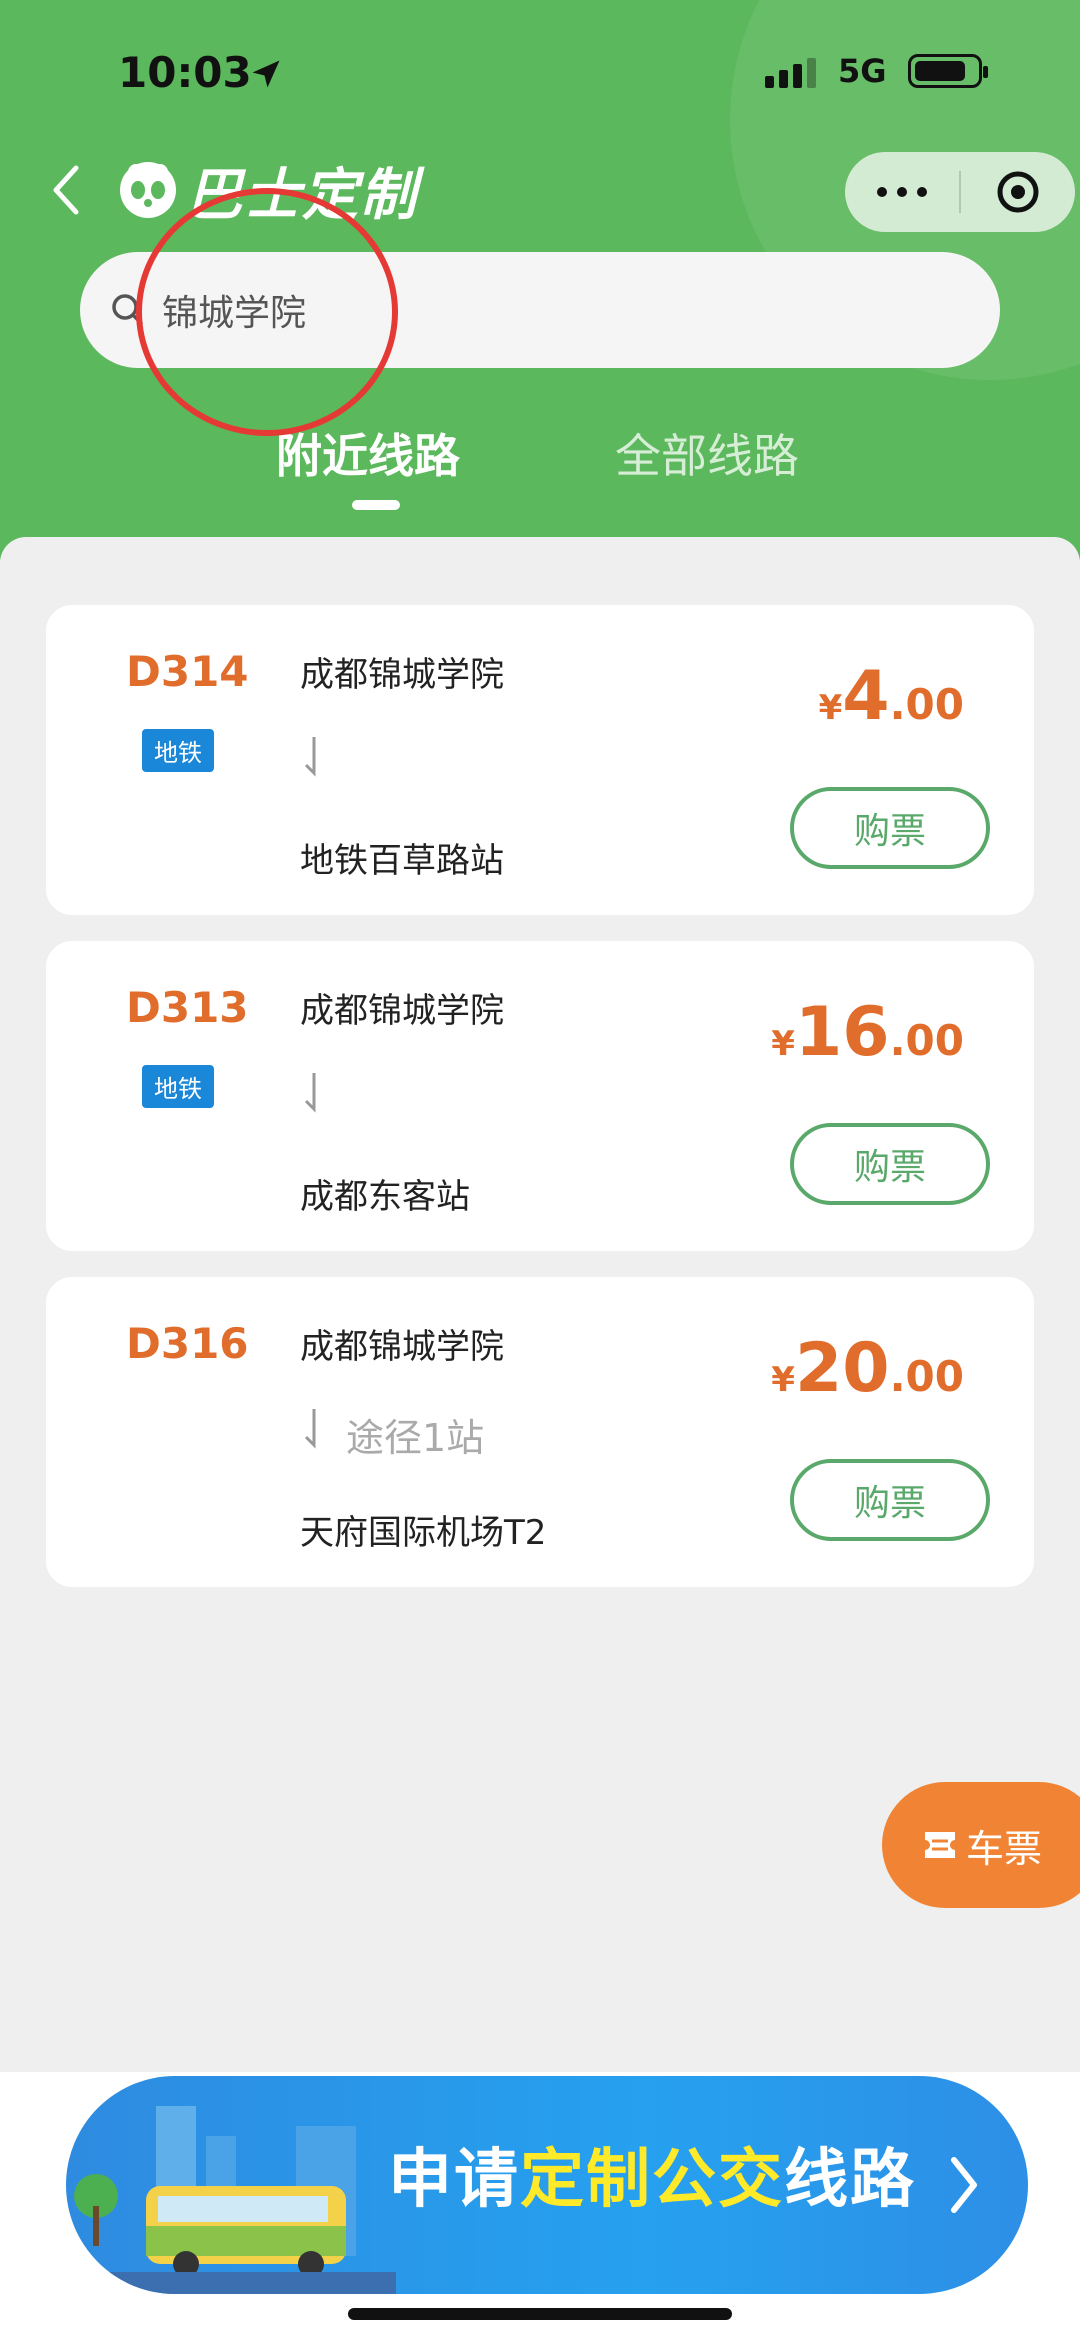  I want to click on route-destination: 地铁百草路站, so click(402, 861).